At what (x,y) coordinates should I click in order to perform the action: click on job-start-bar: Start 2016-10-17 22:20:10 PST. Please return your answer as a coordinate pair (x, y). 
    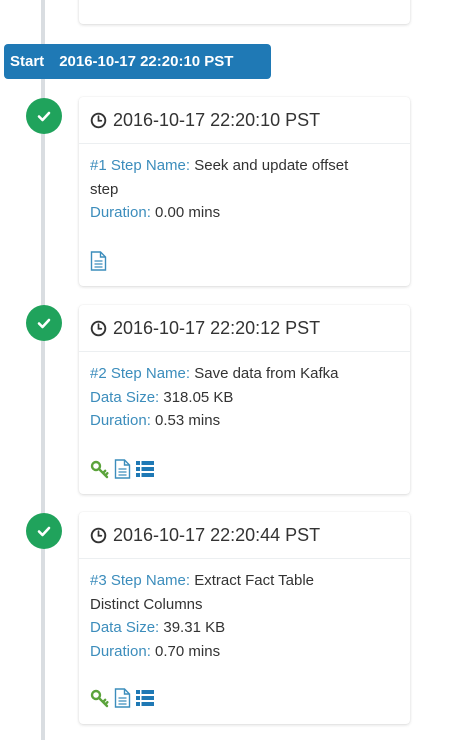
    Looking at the image, I should click on (137, 61).